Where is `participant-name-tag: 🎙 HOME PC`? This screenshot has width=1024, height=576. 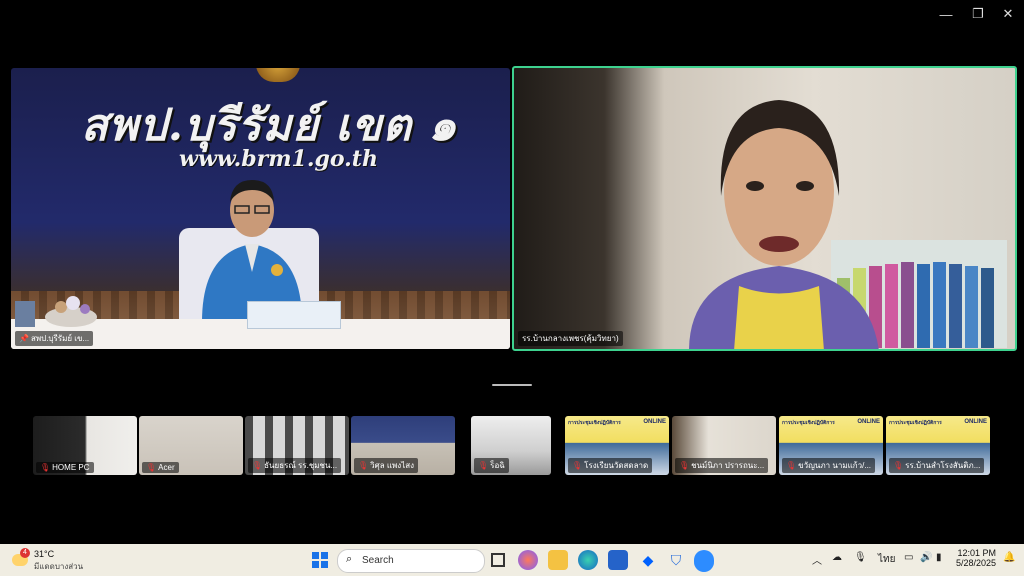
participant-name-tag: 🎙 HOME PC is located at coordinates (65, 467).